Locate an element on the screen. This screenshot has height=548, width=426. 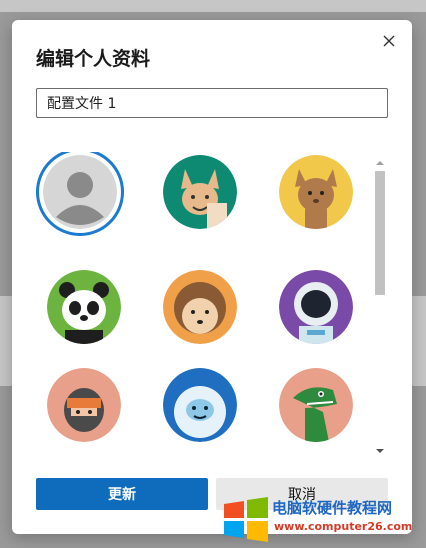
avatar-ninja is located at coordinates (84, 405).